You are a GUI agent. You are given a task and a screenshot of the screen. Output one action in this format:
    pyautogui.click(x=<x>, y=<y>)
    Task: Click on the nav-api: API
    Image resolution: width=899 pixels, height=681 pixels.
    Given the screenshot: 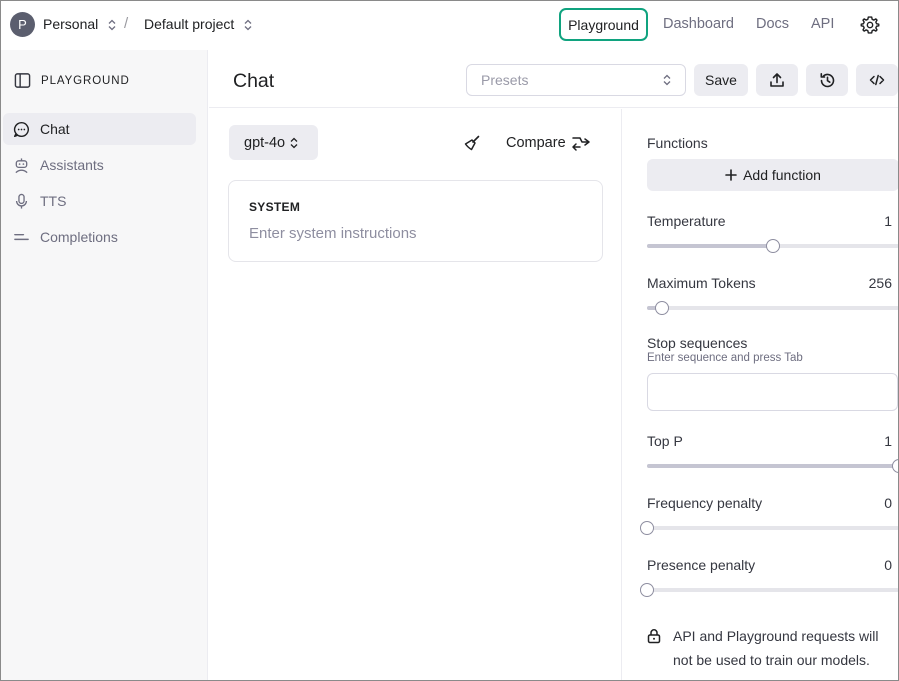 What is the action you would take?
    pyautogui.click(x=822, y=24)
    